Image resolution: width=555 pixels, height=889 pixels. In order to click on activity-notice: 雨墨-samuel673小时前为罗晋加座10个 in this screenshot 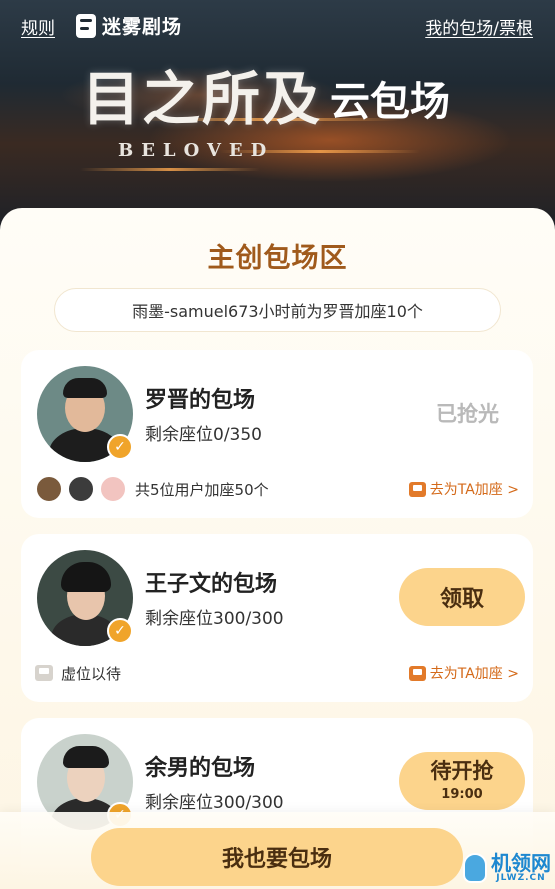, I will do `click(277, 310)`.